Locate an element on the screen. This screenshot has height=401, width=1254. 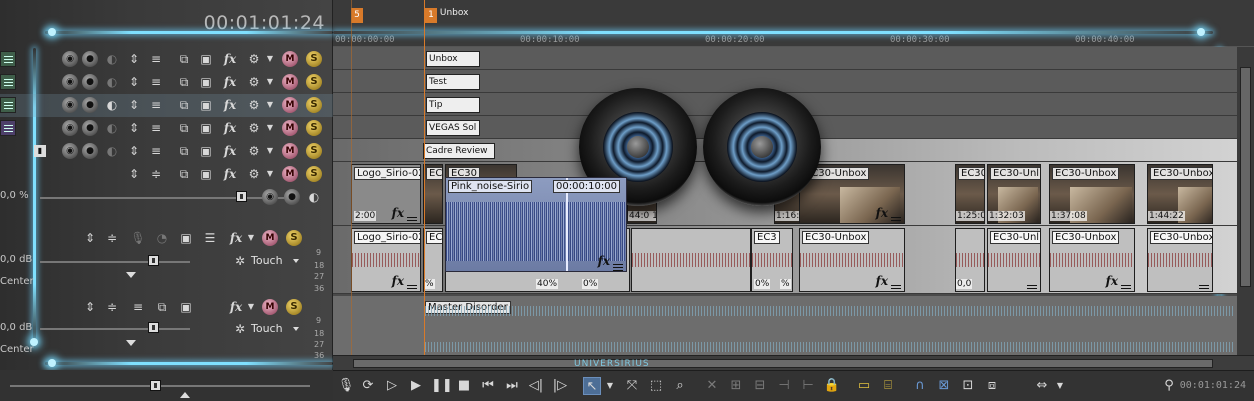
vertical-scrollbar is located at coordinates (1245, 201).